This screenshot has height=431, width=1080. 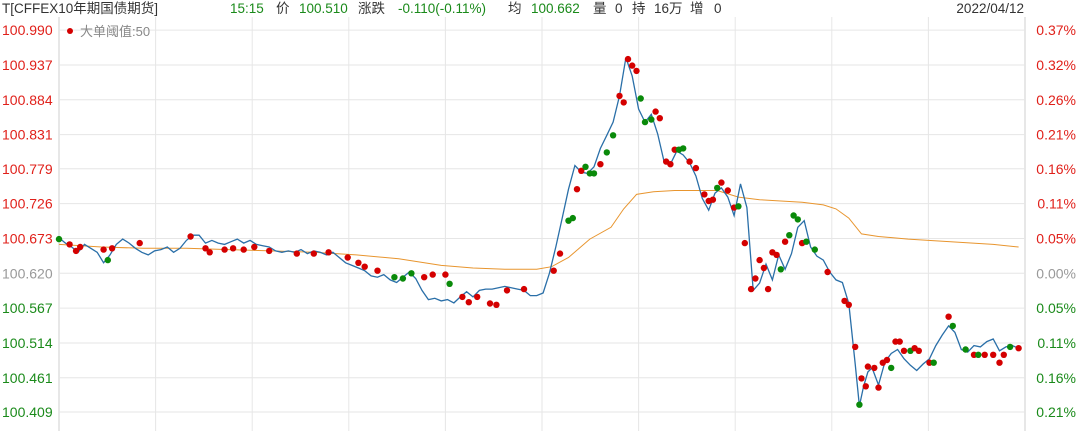 What do you see at coordinates (1056, 30) in the screenshot?
I see `y-tick-right: 0.37%` at bounding box center [1056, 30].